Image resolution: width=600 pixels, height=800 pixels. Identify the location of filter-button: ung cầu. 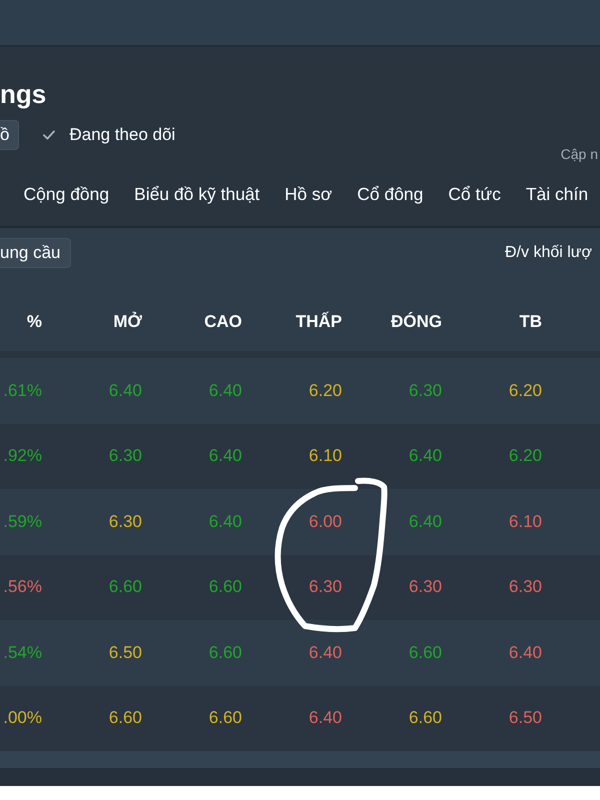
(35, 253).